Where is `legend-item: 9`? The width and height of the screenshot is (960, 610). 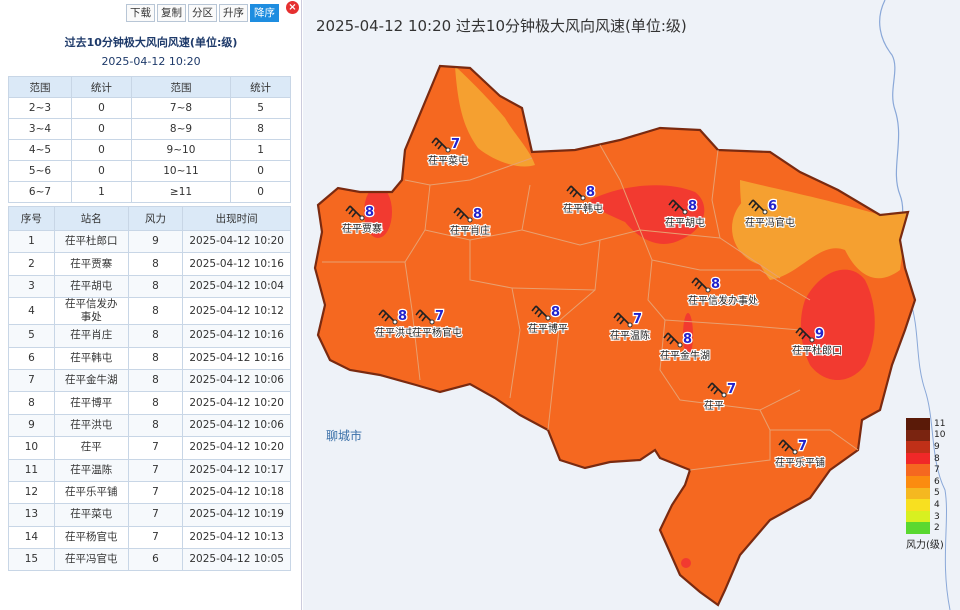
legend-item: 9 is located at coordinates (930, 447).